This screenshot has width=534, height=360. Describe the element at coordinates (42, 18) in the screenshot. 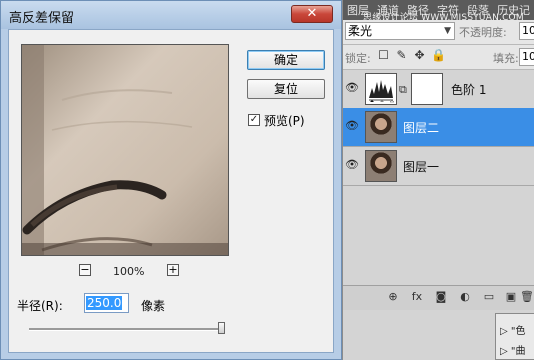

I see `dialog-title: 高反差保留` at that location.